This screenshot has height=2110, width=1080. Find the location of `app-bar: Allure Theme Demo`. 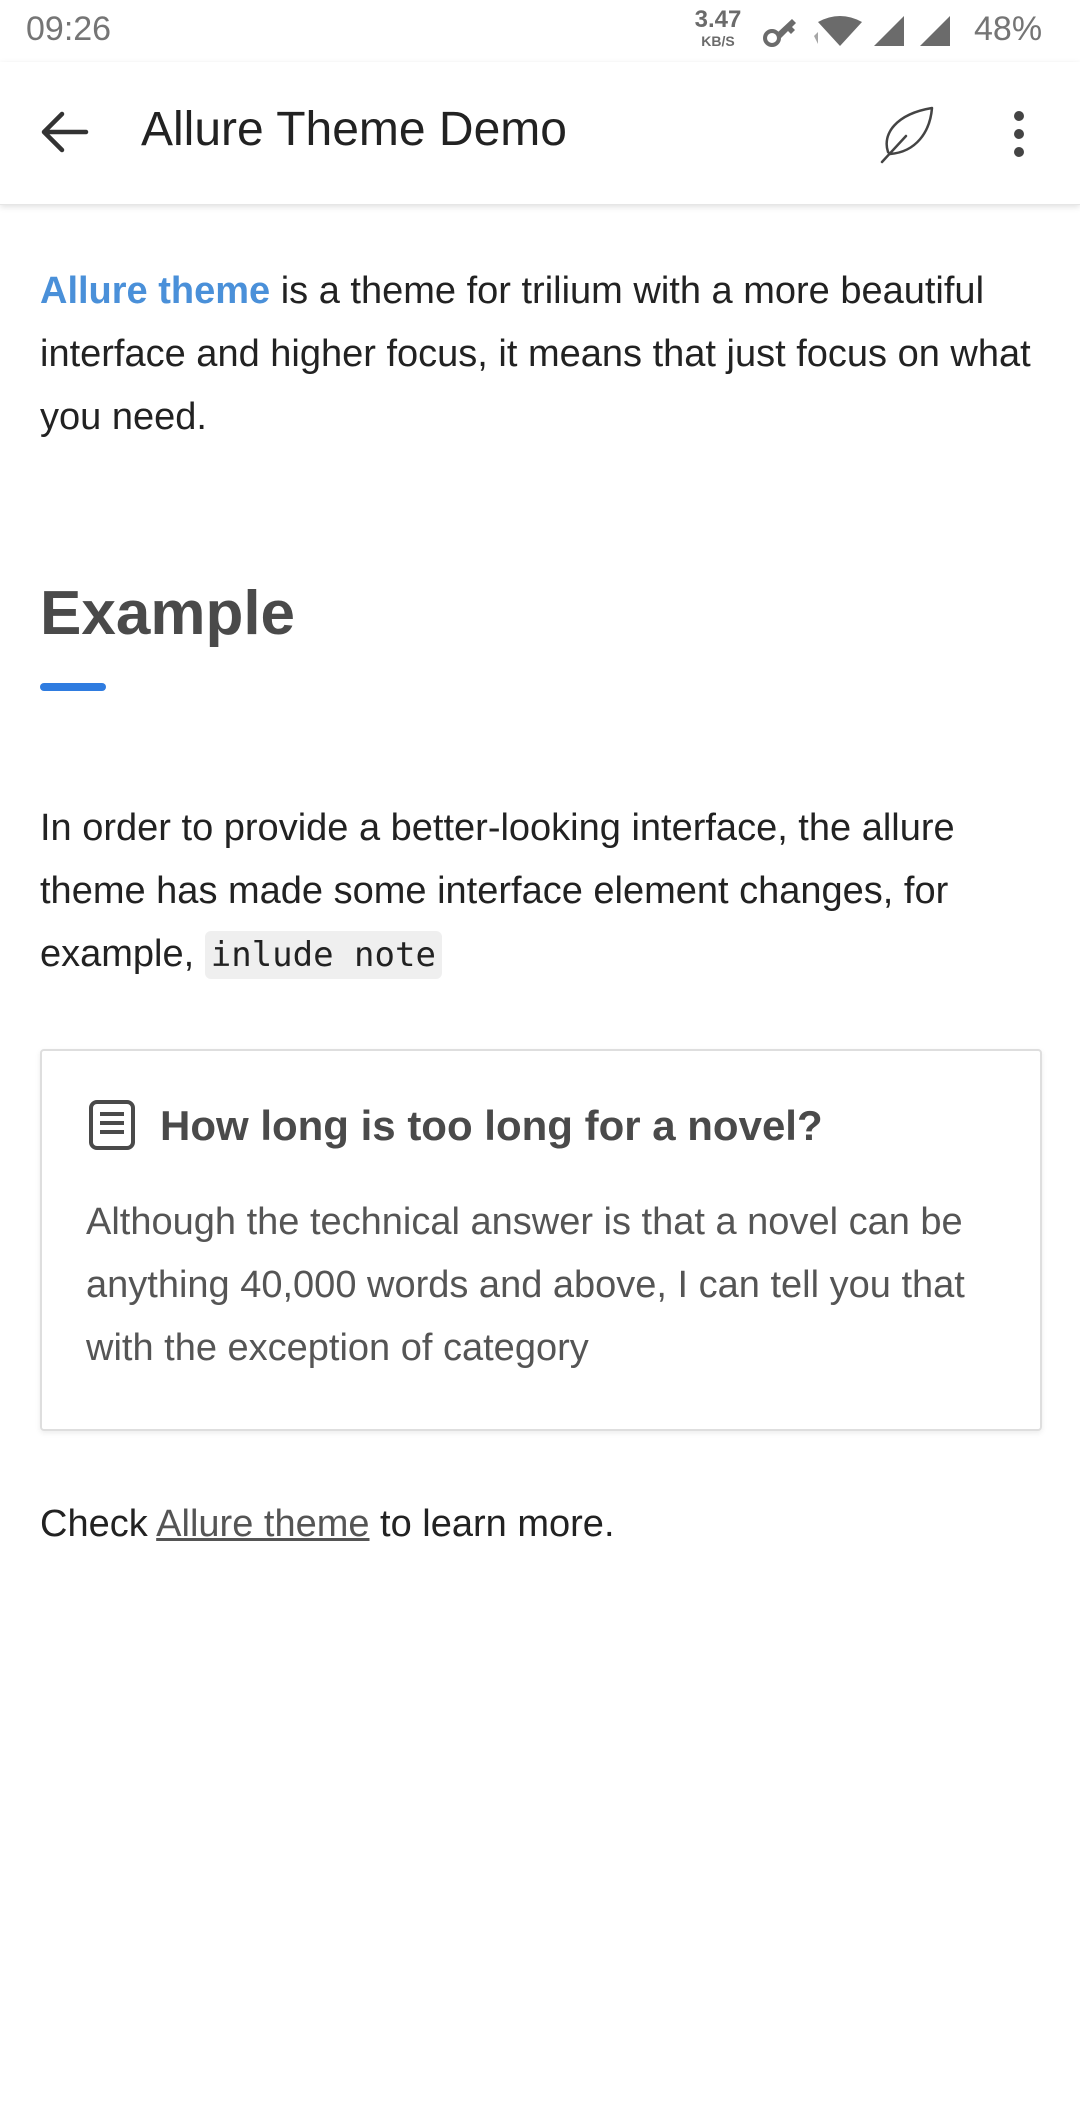

app-bar: Allure Theme Demo is located at coordinates (540, 133).